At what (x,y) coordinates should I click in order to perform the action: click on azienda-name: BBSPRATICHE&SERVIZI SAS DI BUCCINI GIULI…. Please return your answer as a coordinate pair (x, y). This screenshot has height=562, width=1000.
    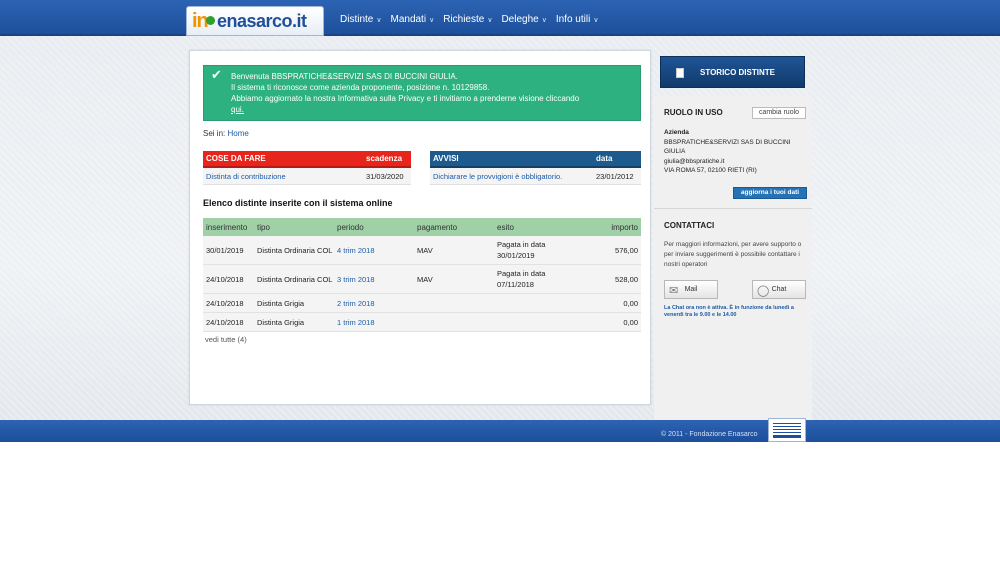
    Looking at the image, I should click on (727, 147).